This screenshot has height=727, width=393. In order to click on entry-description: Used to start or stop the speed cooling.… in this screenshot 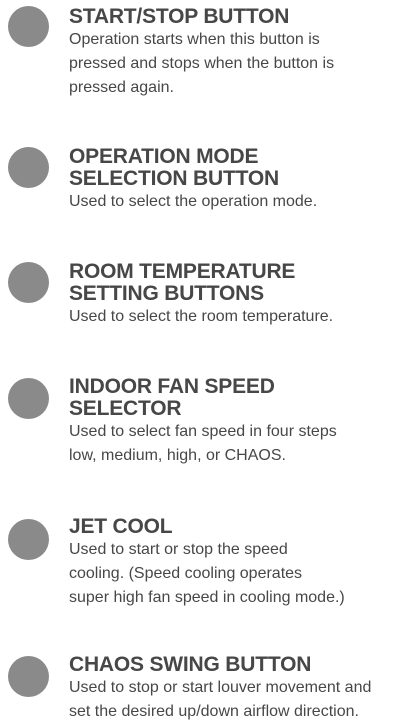, I will do `click(230, 574)`.